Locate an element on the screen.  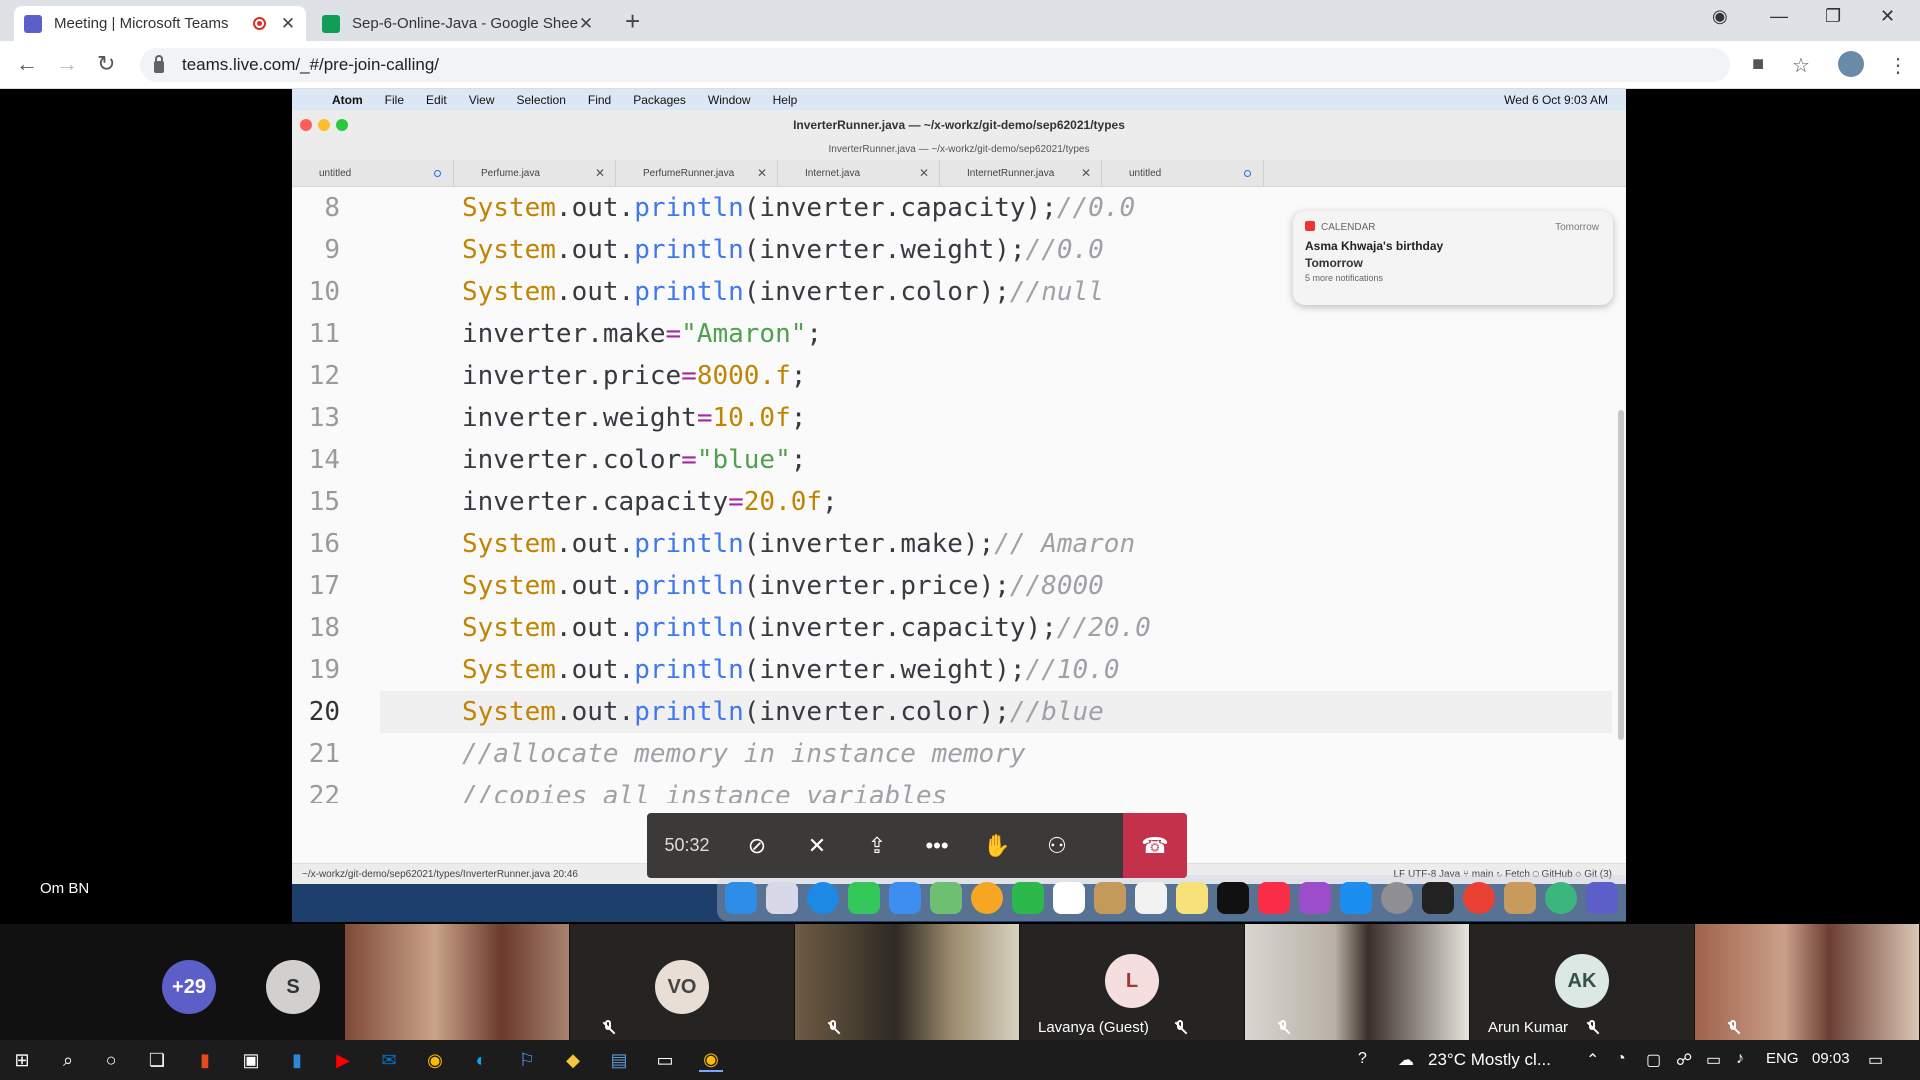
menu-selection: Selection is located at coordinates (541, 100).